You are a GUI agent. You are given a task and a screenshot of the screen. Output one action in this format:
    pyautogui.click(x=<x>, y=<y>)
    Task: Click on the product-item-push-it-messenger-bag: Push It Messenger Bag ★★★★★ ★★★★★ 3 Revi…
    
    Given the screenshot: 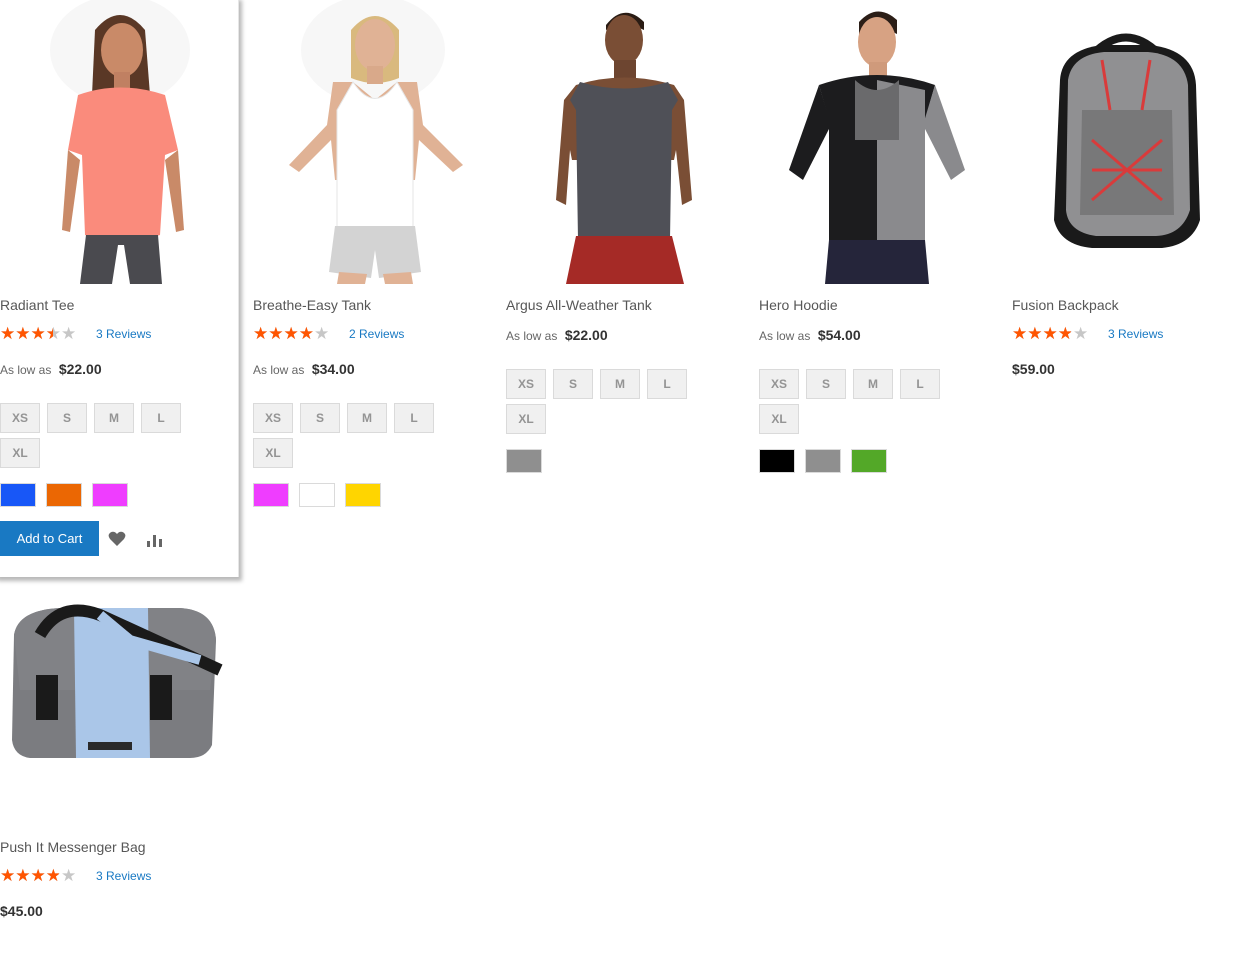 What is the action you would take?
    pyautogui.click(x=120, y=752)
    